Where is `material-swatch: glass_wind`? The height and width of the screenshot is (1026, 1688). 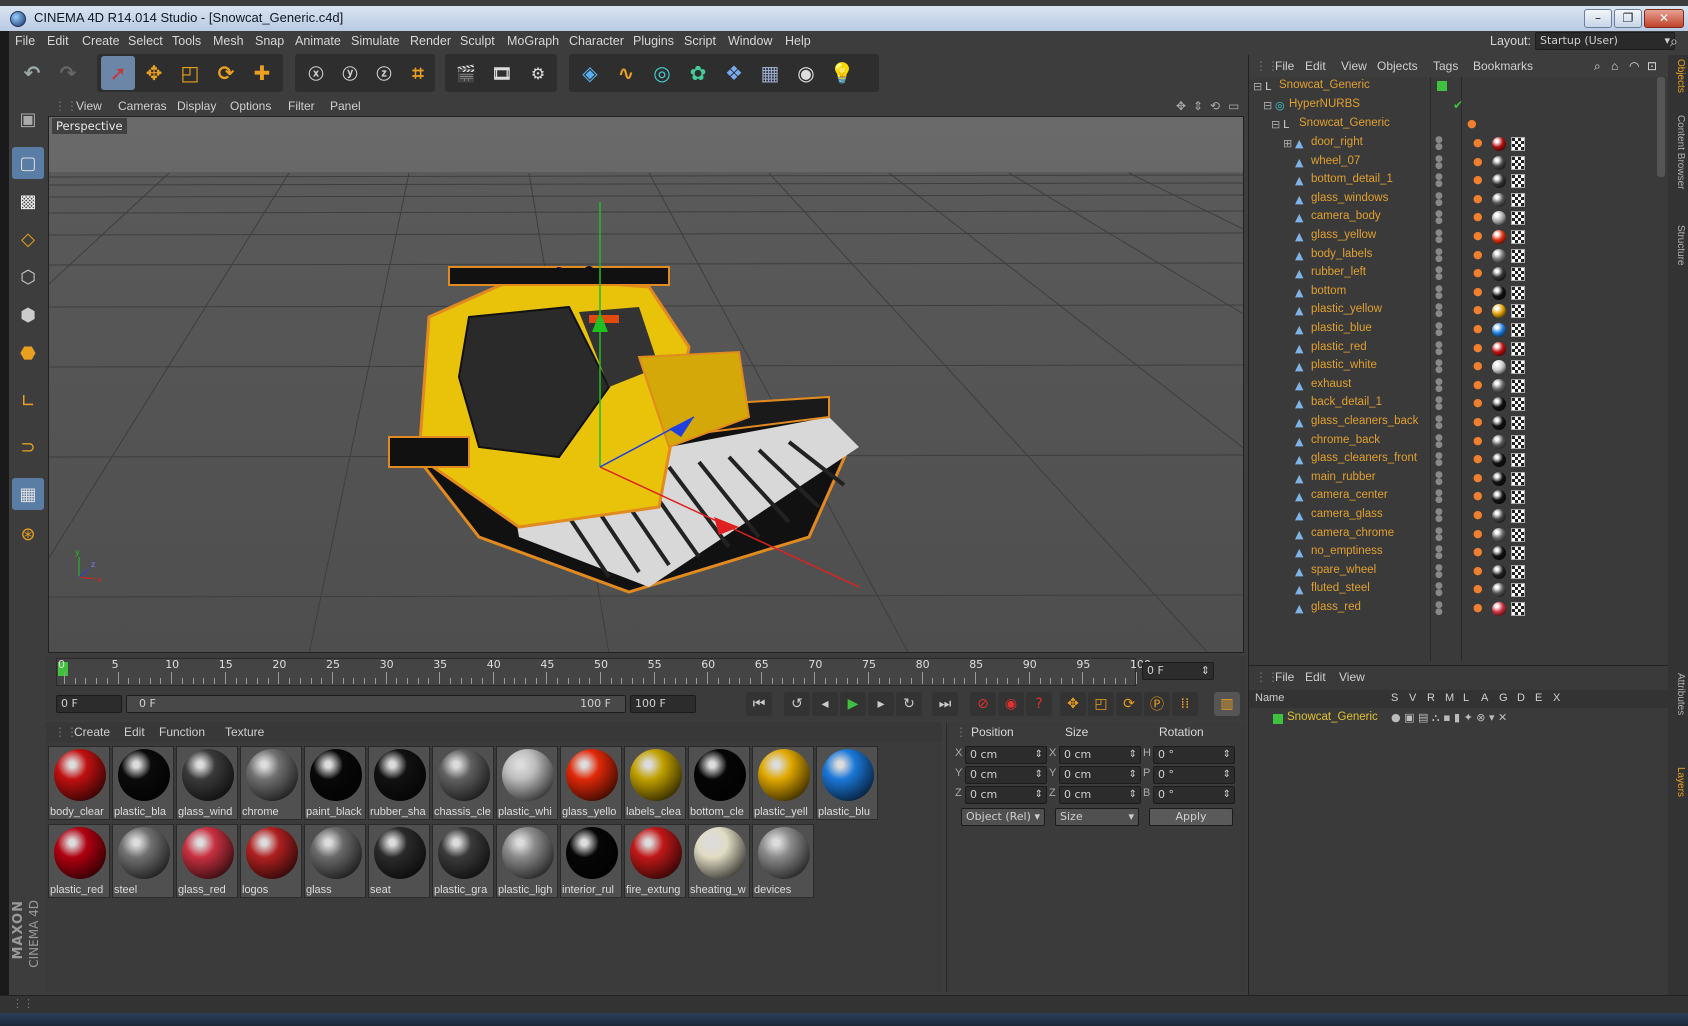
material-swatch: glass_wind is located at coordinates (207, 783).